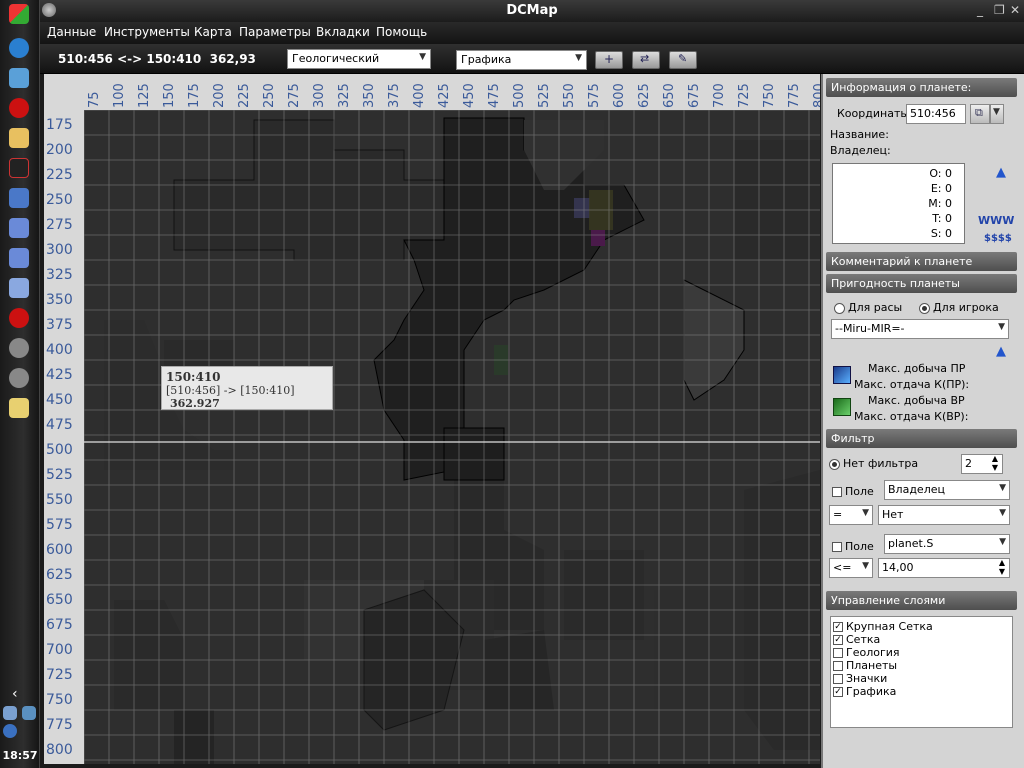  I want to click on table-icon, so click(19, 228).